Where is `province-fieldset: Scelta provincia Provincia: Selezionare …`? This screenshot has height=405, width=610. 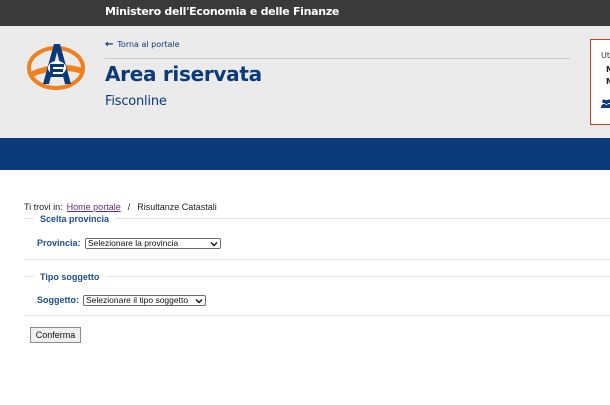
province-fieldset: Scelta provincia Provincia: Selezionare … is located at coordinates (317, 237).